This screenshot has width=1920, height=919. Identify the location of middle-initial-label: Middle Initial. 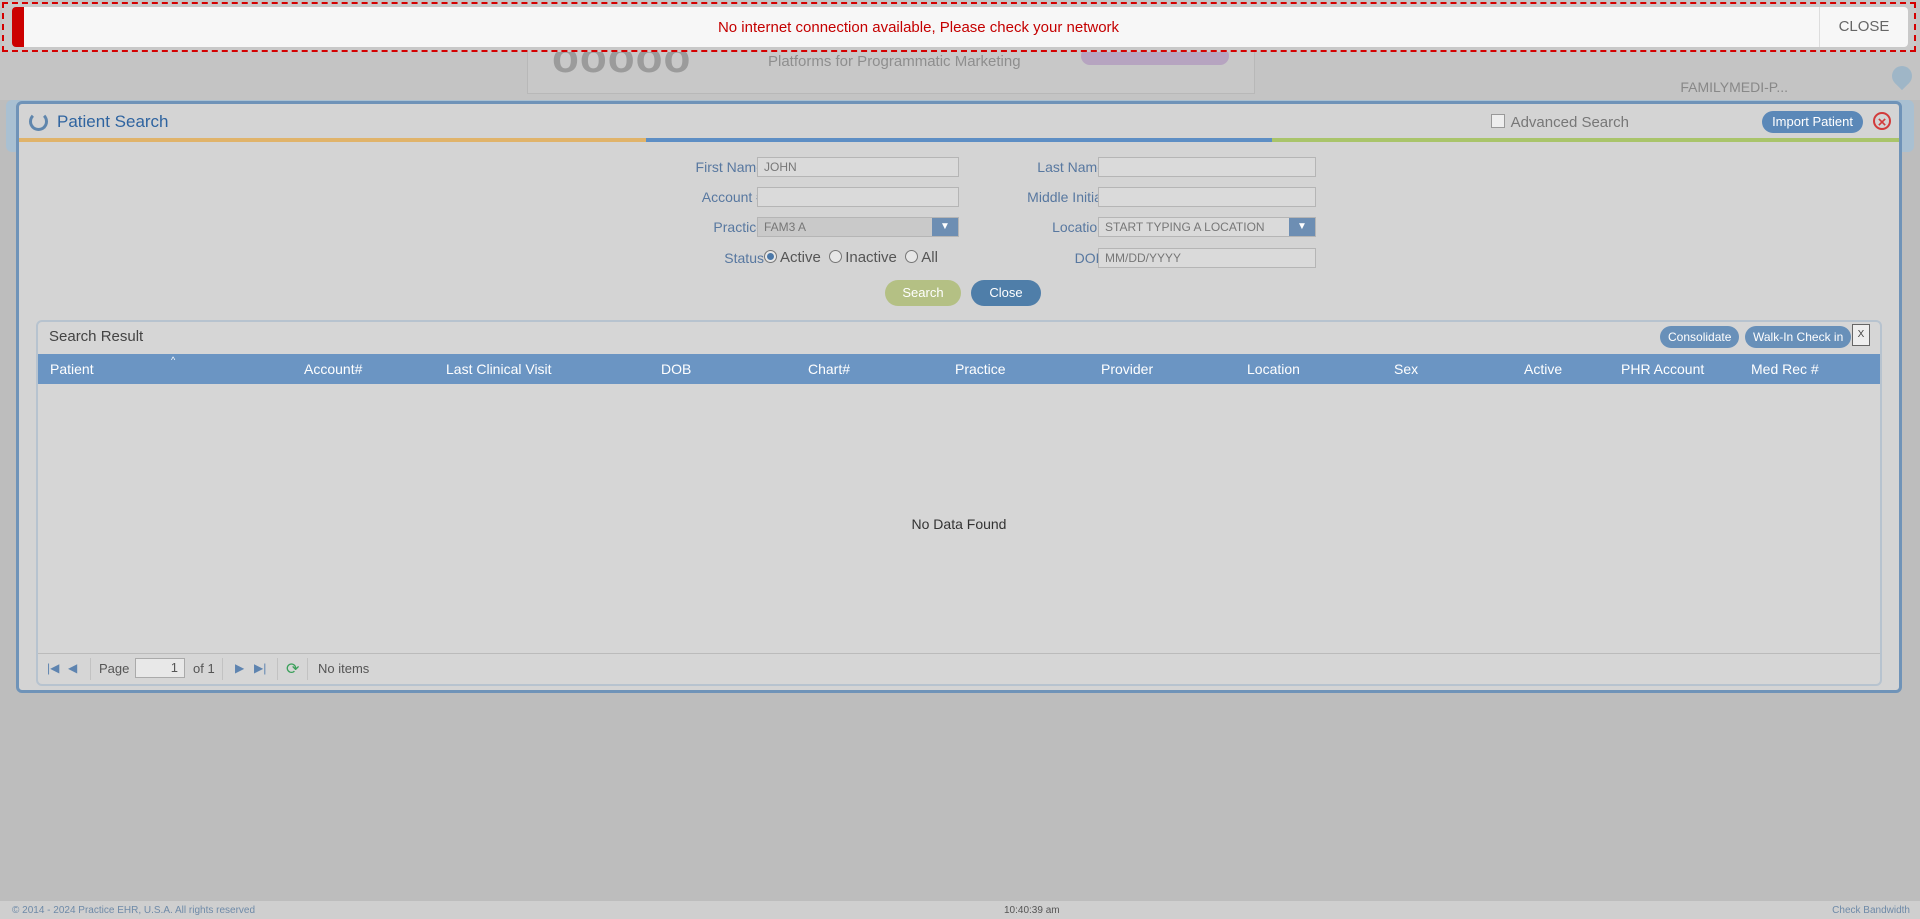
(1066, 197).